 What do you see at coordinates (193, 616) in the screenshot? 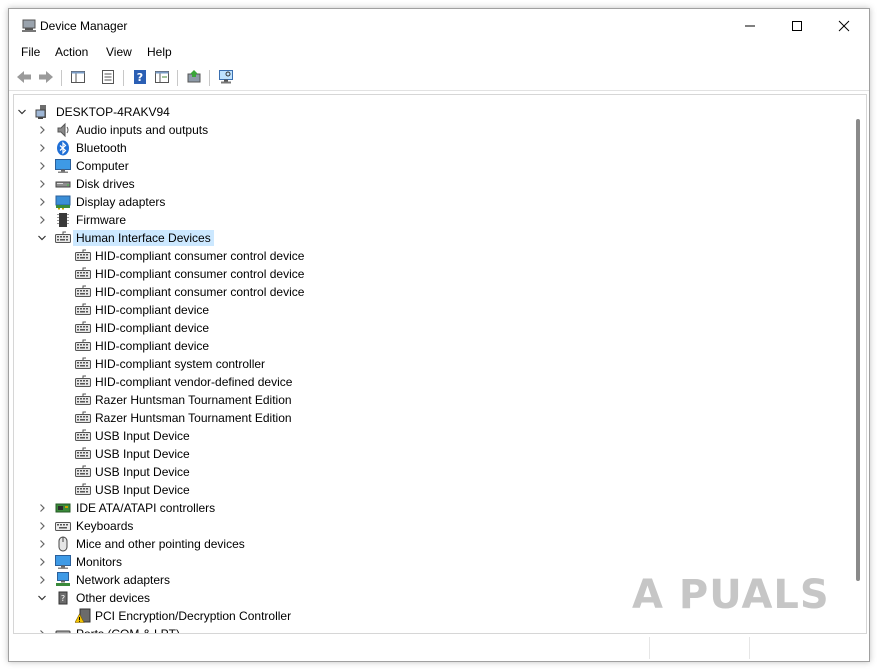
I see `tree-item-label: PCI Encryption/Decryption Controller` at bounding box center [193, 616].